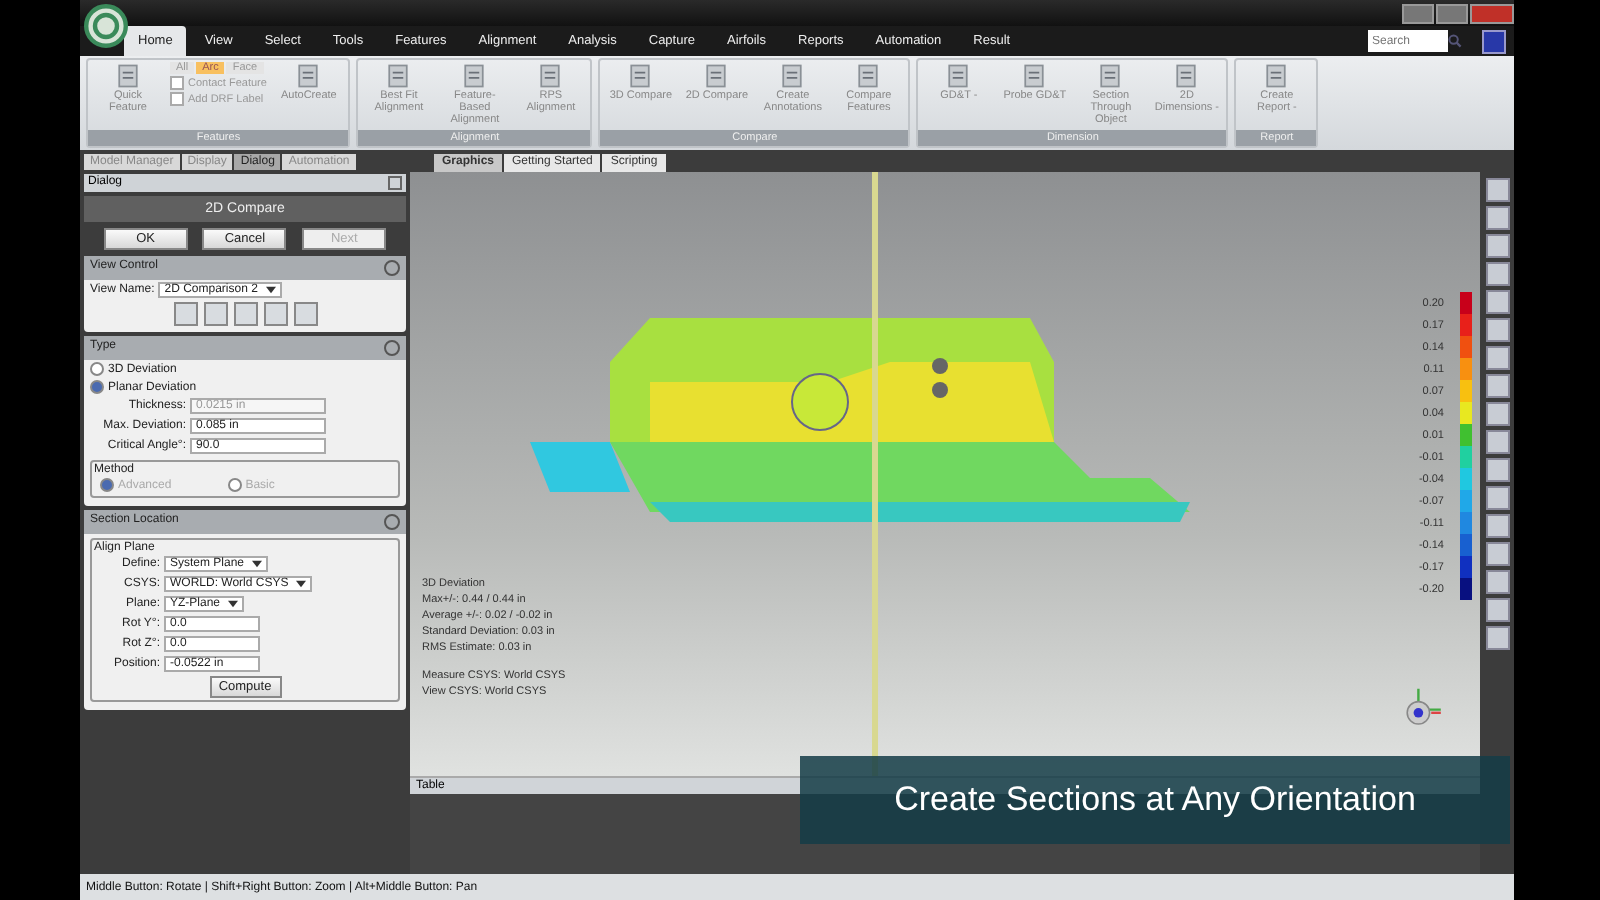 The height and width of the screenshot is (900, 1600). Describe the element at coordinates (1155, 800) in the screenshot. I see `caption-banner: Create Sections at Any Orientation` at that location.